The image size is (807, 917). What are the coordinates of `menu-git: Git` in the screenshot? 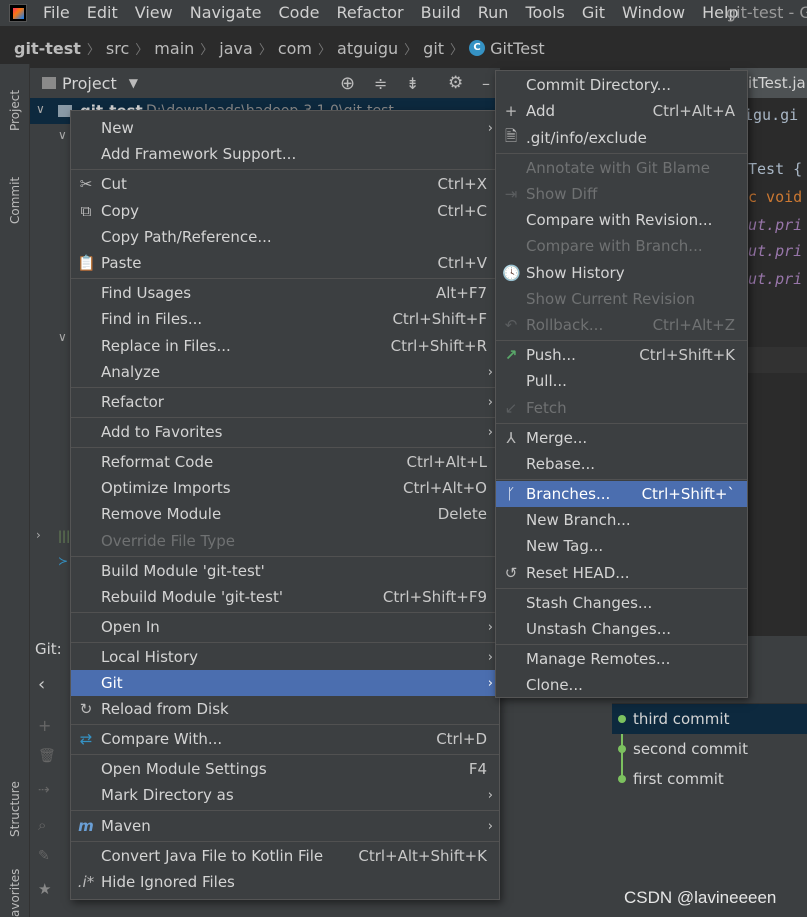 It's located at (594, 13).